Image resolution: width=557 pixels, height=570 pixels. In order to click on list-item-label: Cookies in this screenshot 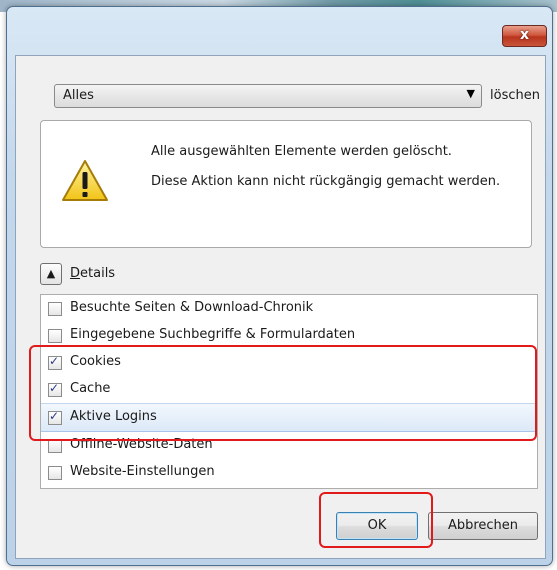, I will do `click(95, 361)`.